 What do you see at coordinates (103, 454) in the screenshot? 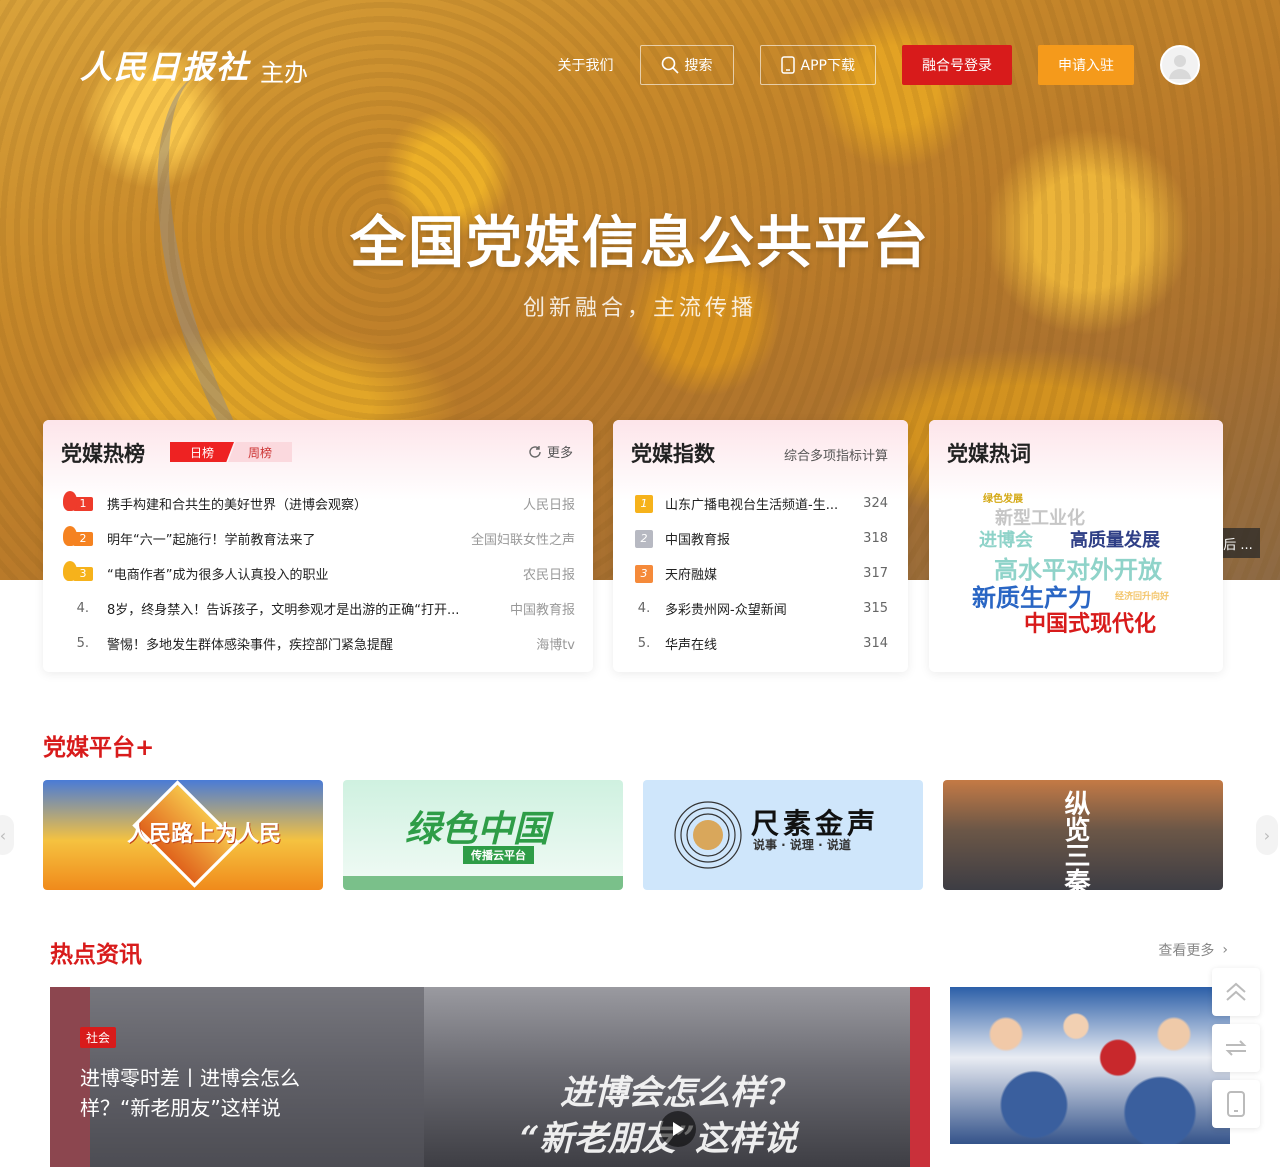
I see `hot-list-title: 党媒热榜` at bounding box center [103, 454].